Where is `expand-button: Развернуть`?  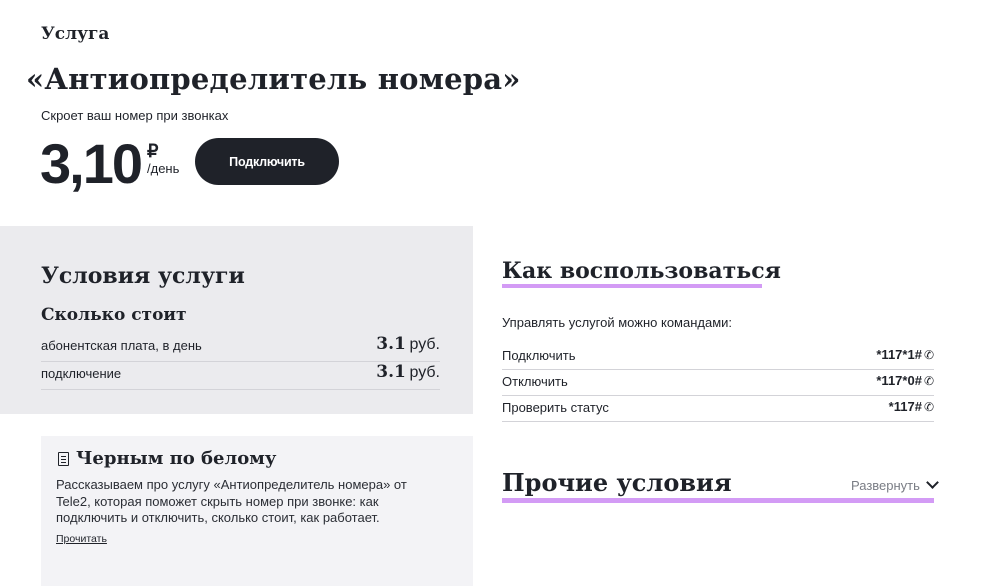
expand-button: Развернуть is located at coordinates (895, 484).